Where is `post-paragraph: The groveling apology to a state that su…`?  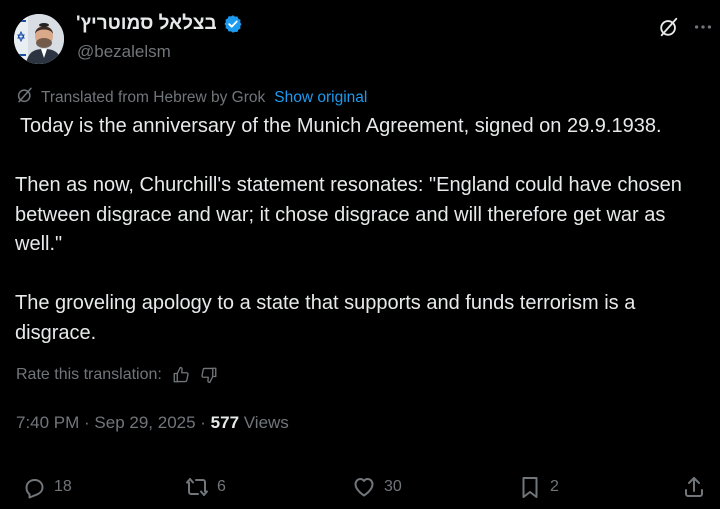 post-paragraph: The groveling apology to a state that su… is located at coordinates (325, 318).